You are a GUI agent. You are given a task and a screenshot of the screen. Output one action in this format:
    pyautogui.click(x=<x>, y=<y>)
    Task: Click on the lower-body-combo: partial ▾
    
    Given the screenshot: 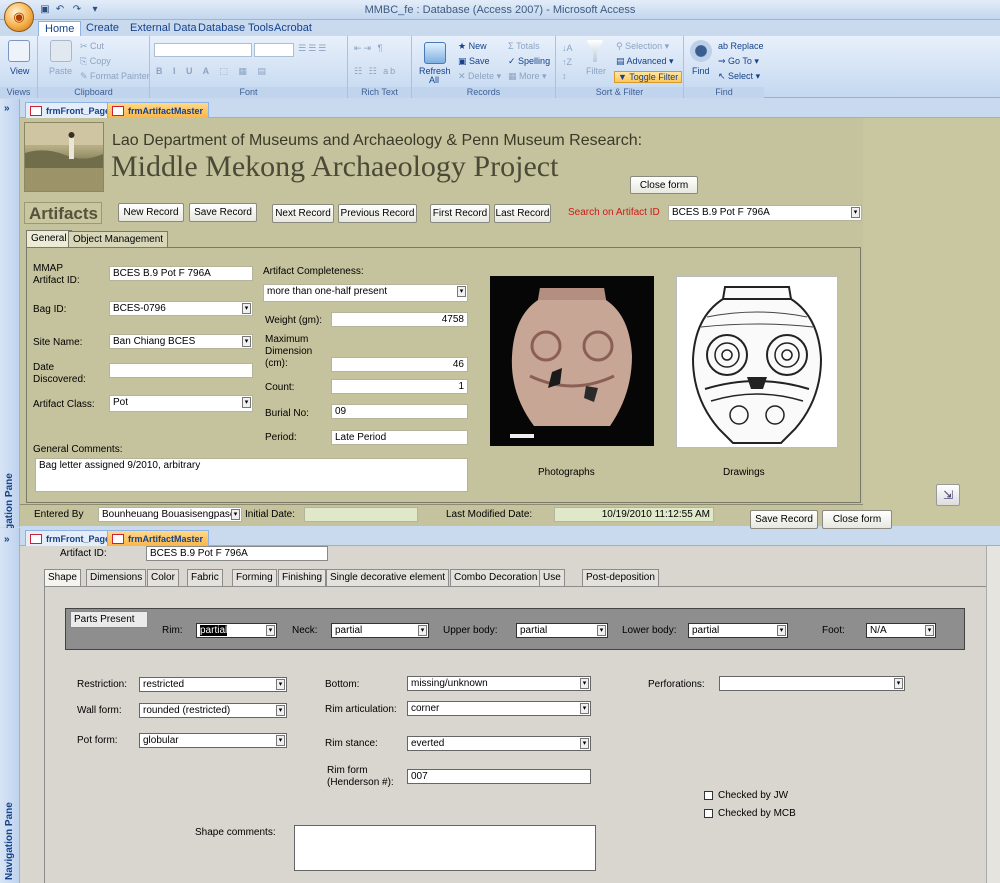 What is the action you would take?
    pyautogui.click(x=738, y=630)
    